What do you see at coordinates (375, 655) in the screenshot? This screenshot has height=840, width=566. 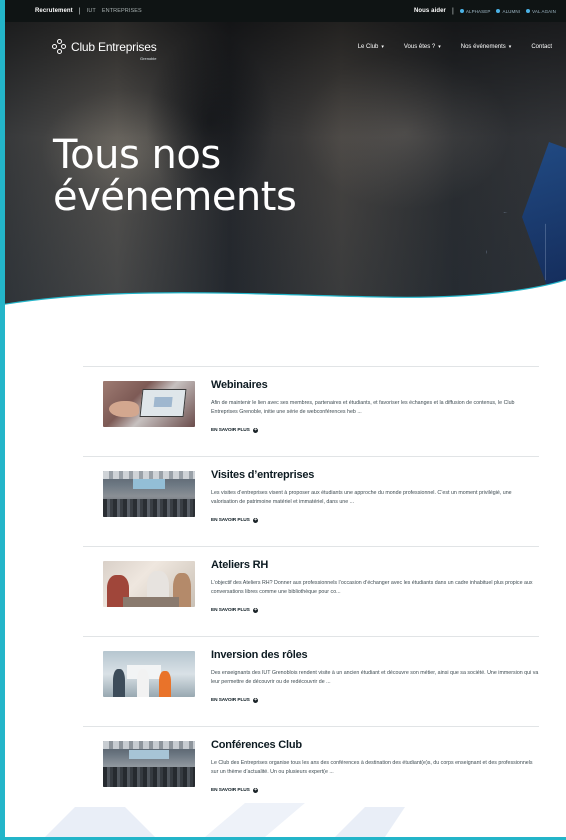 I see `event-title: Inversion des rôles` at bounding box center [375, 655].